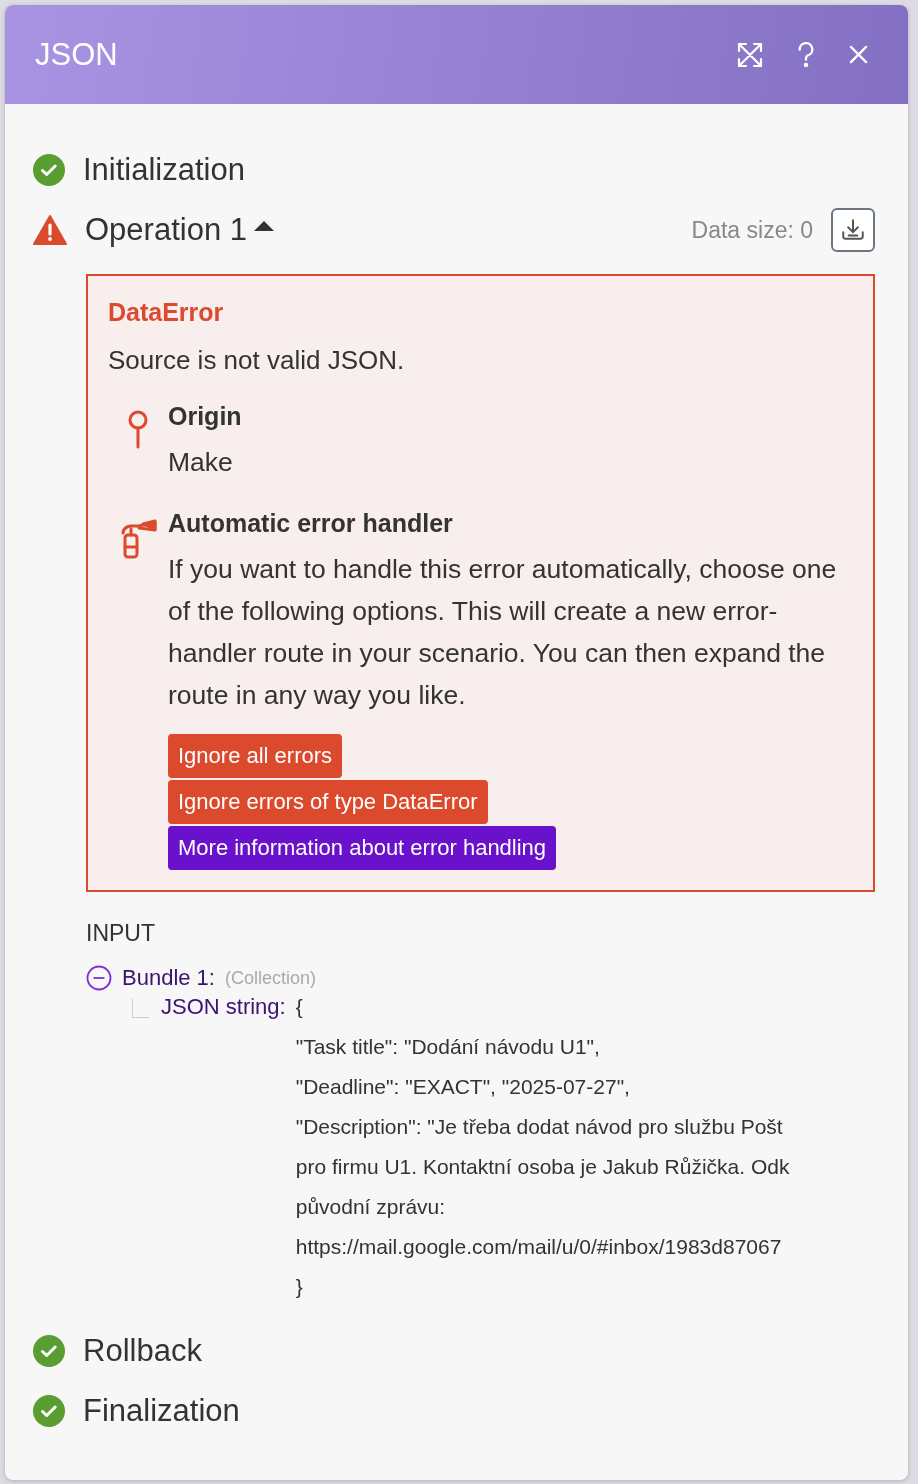 Image resolution: width=918 pixels, height=1484 pixels. Describe the element at coordinates (166, 312) in the screenshot. I see `error-name: DataError` at that location.